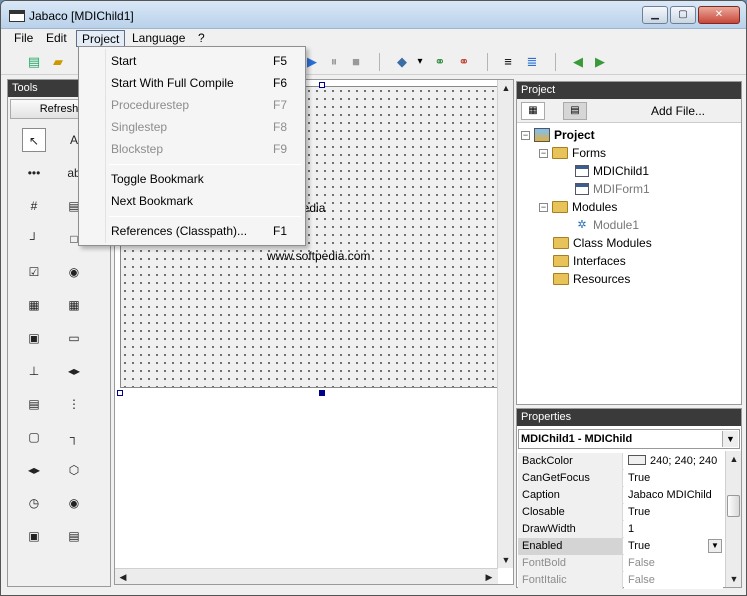  What do you see at coordinates (620, 529) in the screenshot?
I see `property-row: DrawWidth 1` at bounding box center [620, 529].